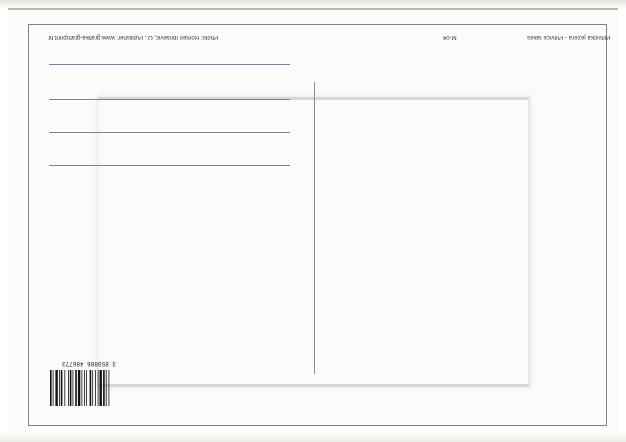  What do you see at coordinates (314, 228) in the screenshot?
I see `center-divider` at bounding box center [314, 228].